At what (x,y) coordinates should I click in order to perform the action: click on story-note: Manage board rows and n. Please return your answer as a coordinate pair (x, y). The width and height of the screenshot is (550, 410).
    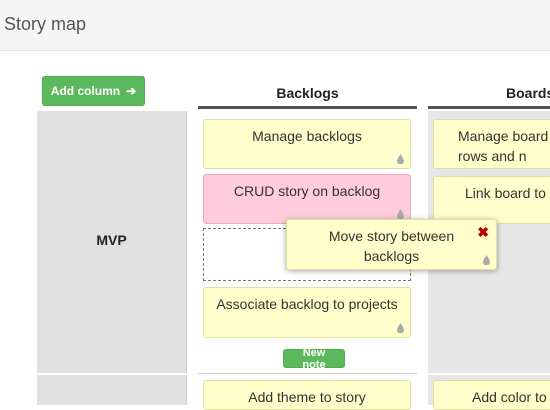
    Looking at the image, I should click on (491, 144).